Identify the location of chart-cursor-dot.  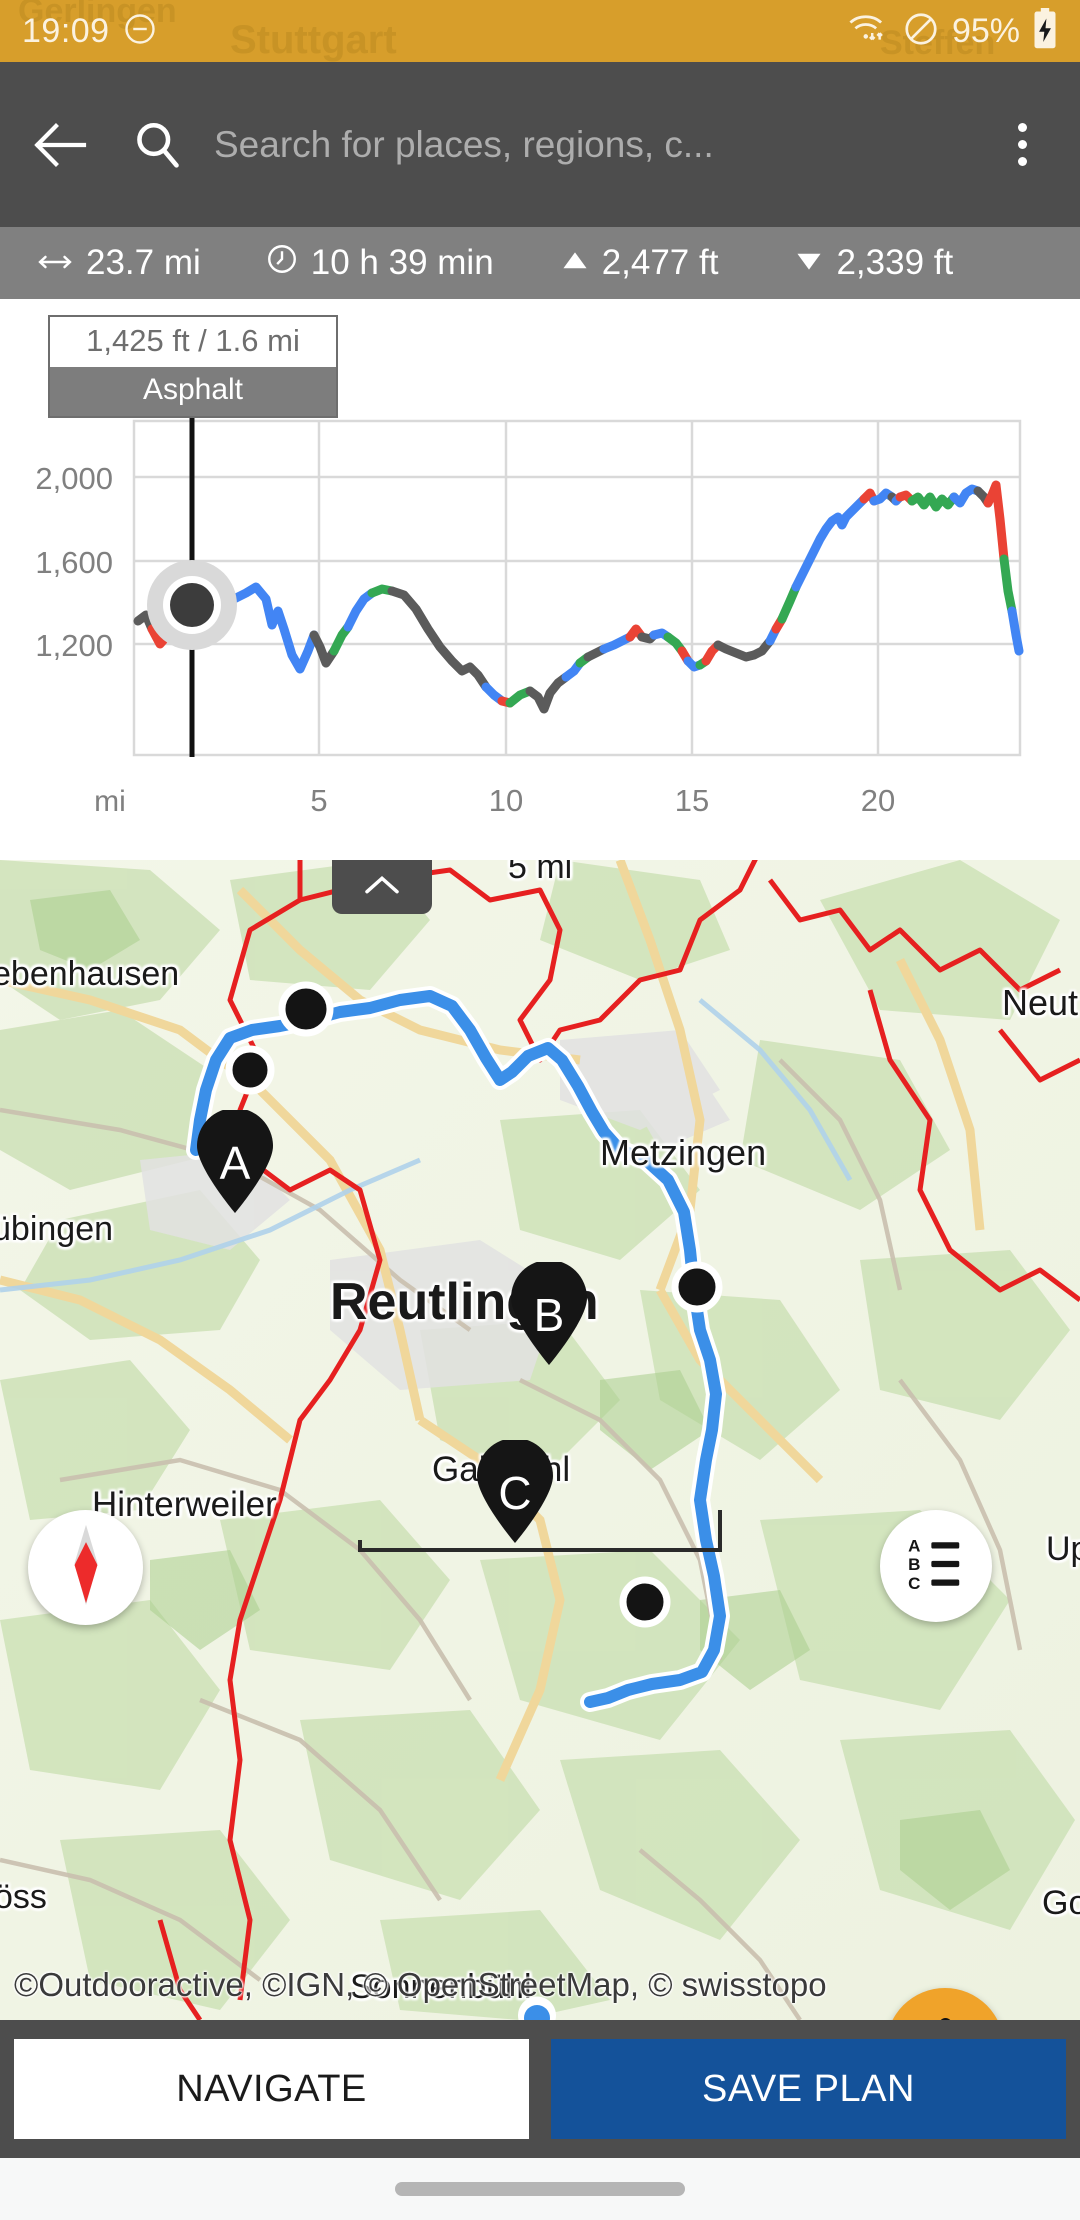
(192, 605).